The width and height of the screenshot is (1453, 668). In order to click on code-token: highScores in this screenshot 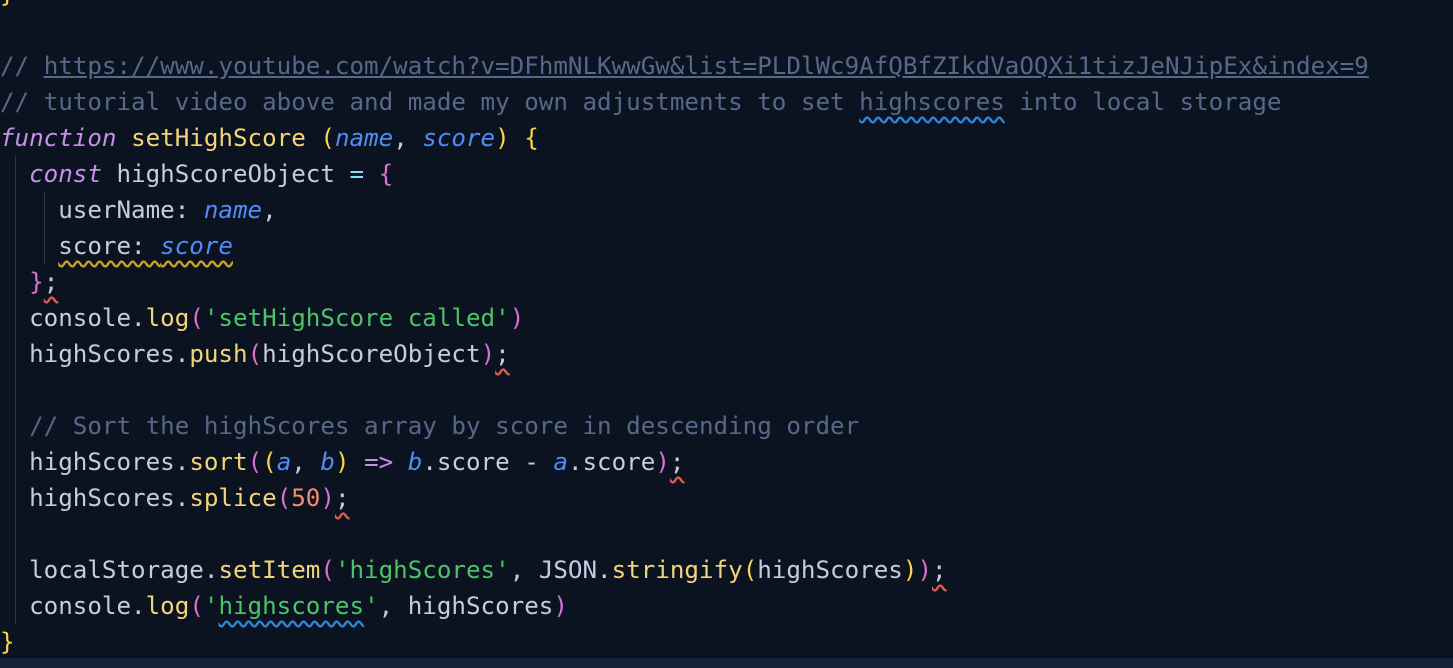, I will do `click(830, 570)`.